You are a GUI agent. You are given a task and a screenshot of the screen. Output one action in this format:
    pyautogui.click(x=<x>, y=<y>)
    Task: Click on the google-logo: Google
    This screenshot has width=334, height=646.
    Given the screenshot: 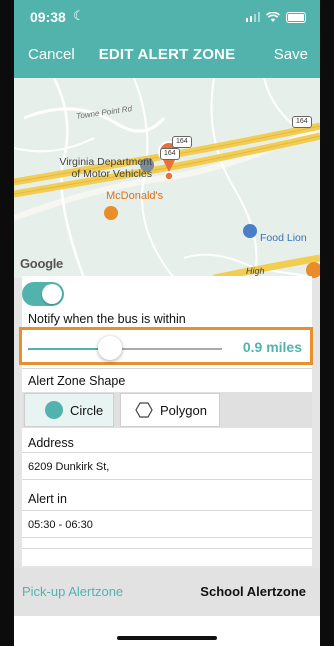 What is the action you would take?
    pyautogui.click(x=41, y=263)
    